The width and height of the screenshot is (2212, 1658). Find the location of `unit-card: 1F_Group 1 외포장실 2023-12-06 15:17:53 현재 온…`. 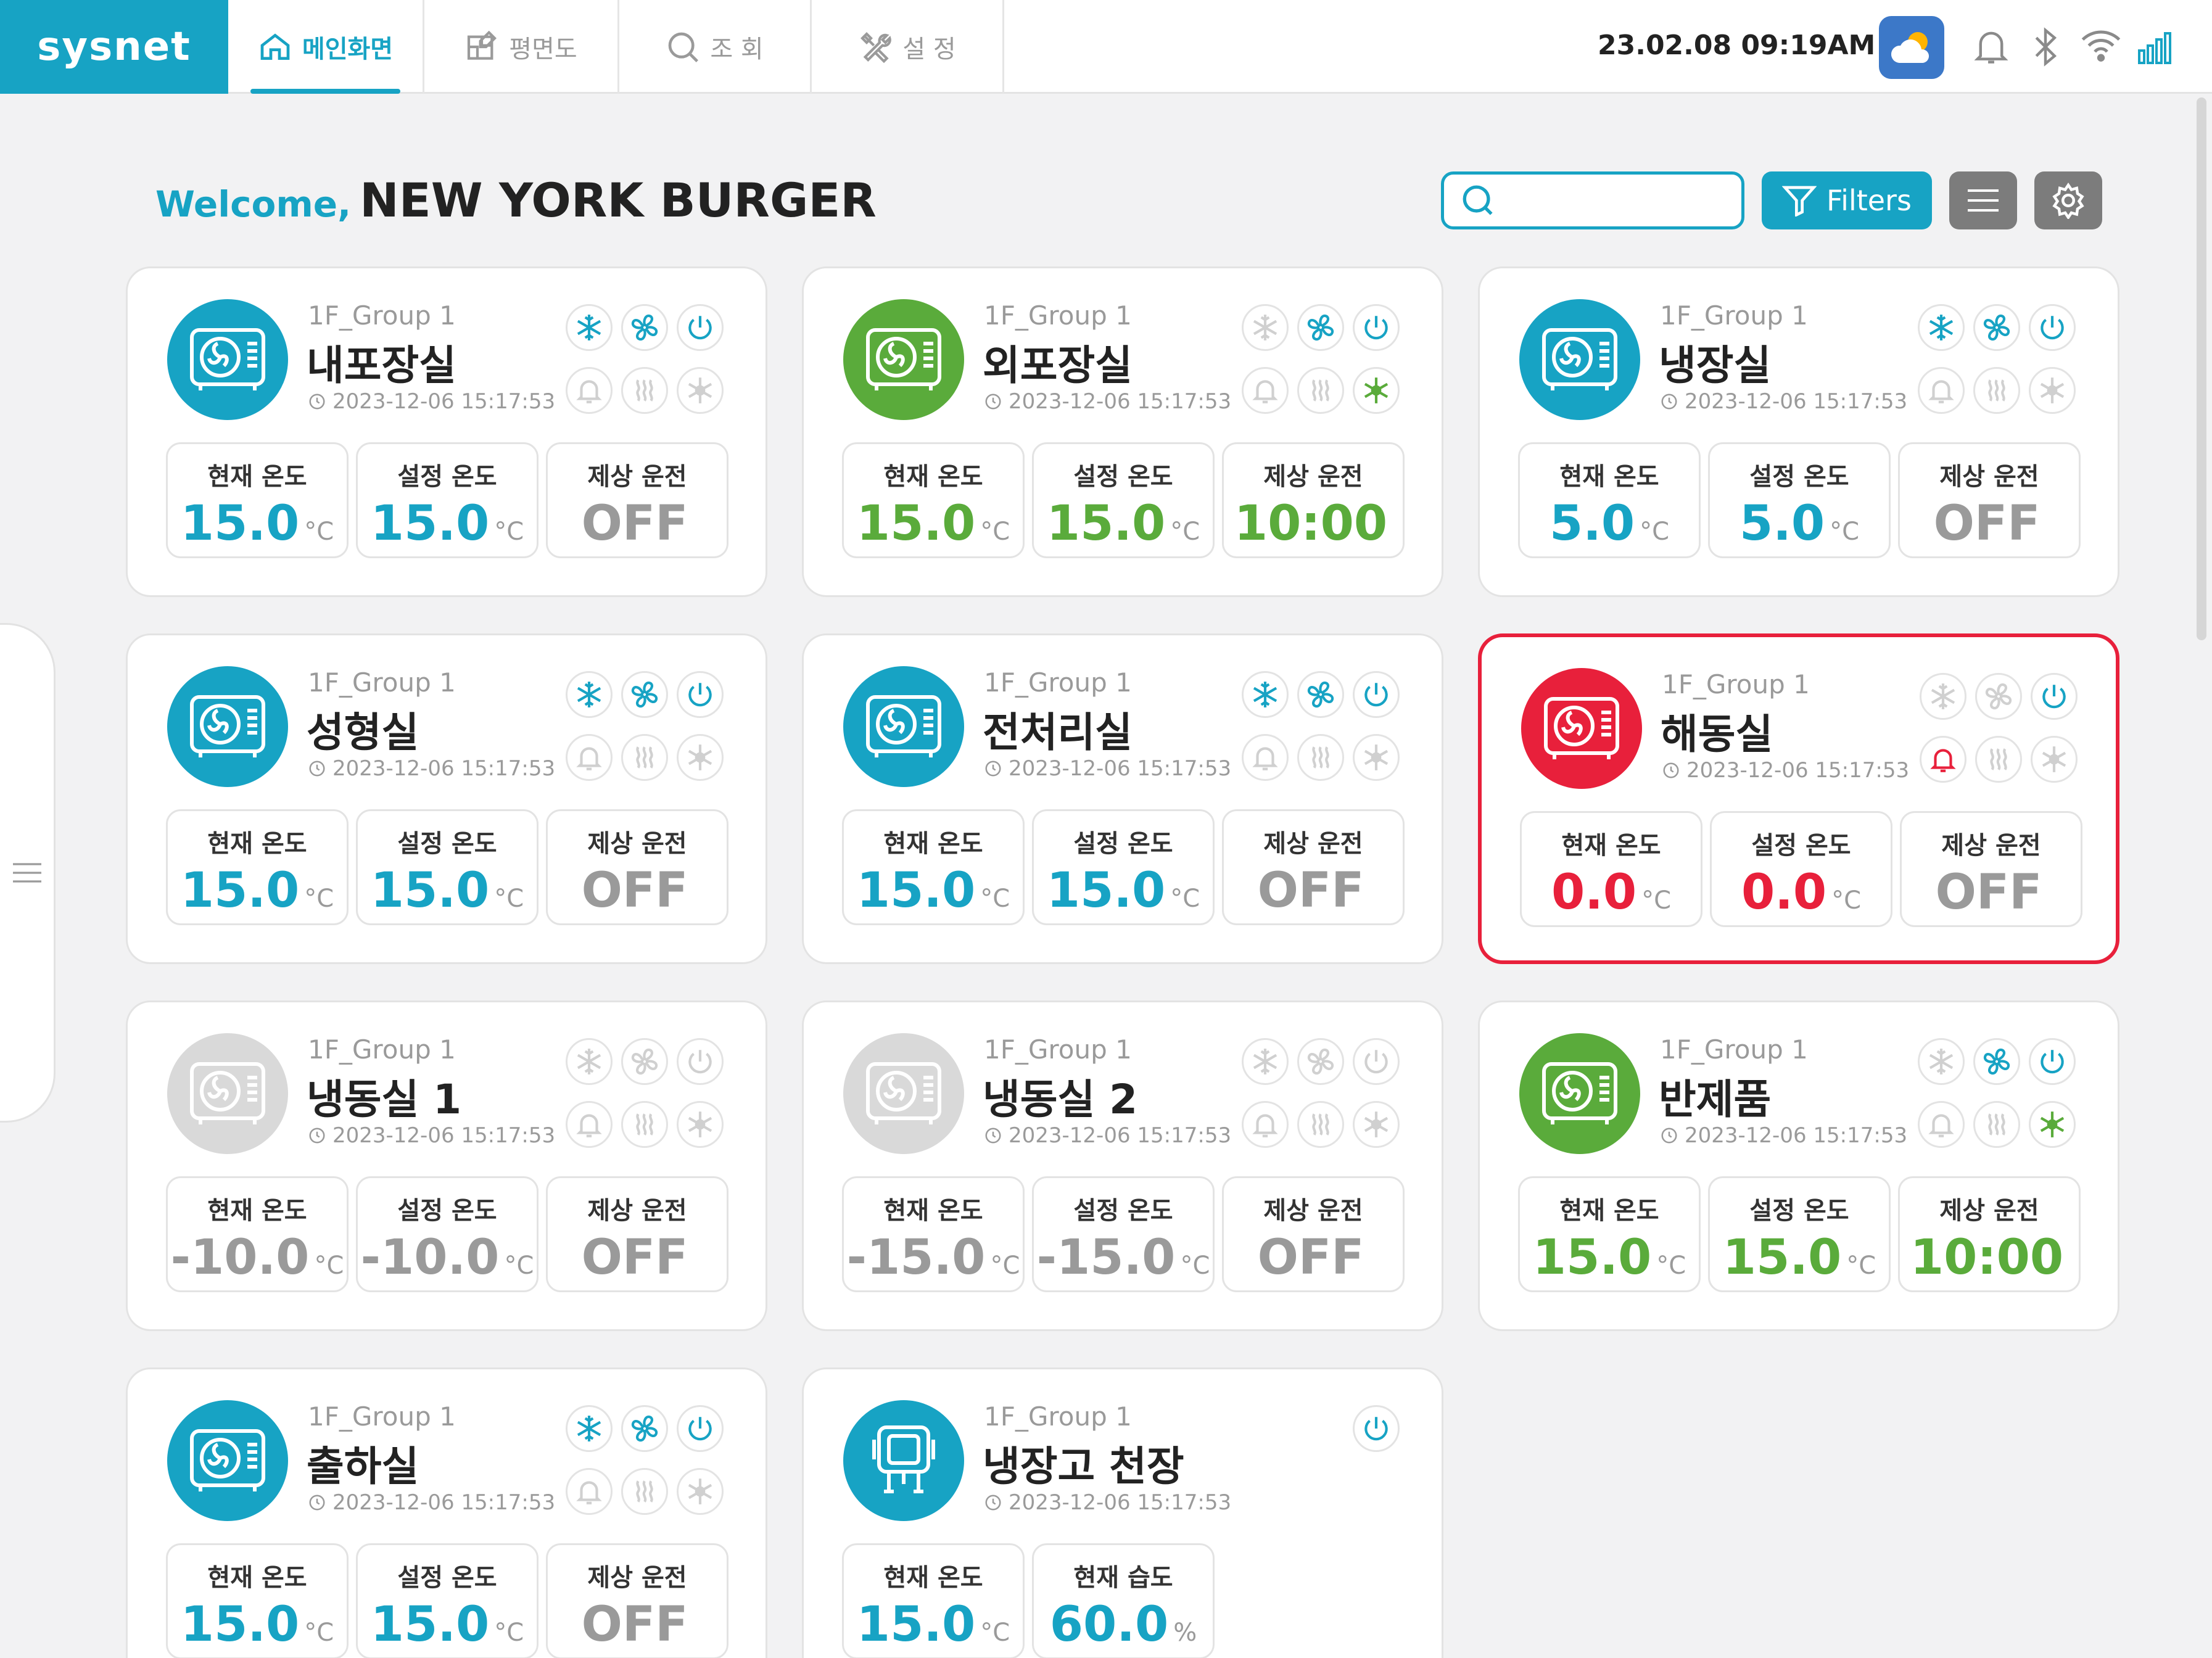

unit-card: 1F_Group 1 외포장실 2023-12-06 15:17:53 현재 온… is located at coordinates (1123, 431).